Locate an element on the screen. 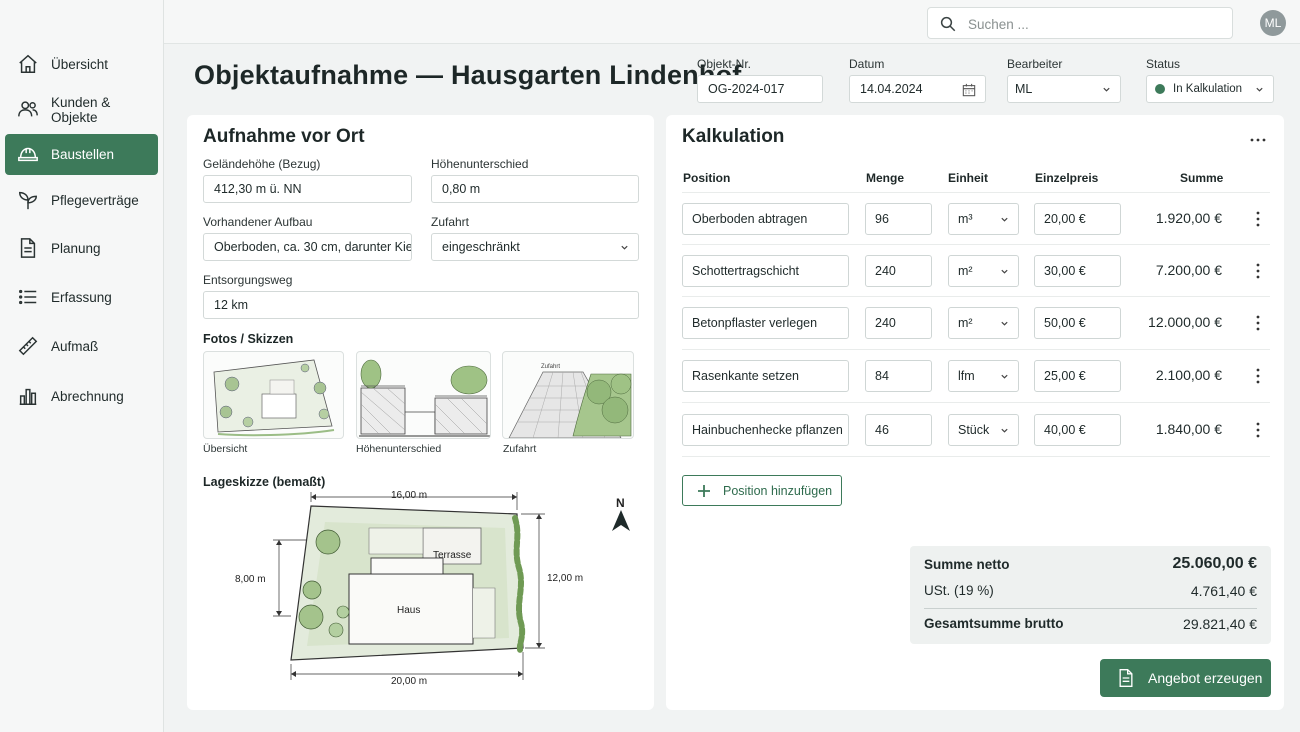  unit-price-input: 40,00 € is located at coordinates (1077, 430).